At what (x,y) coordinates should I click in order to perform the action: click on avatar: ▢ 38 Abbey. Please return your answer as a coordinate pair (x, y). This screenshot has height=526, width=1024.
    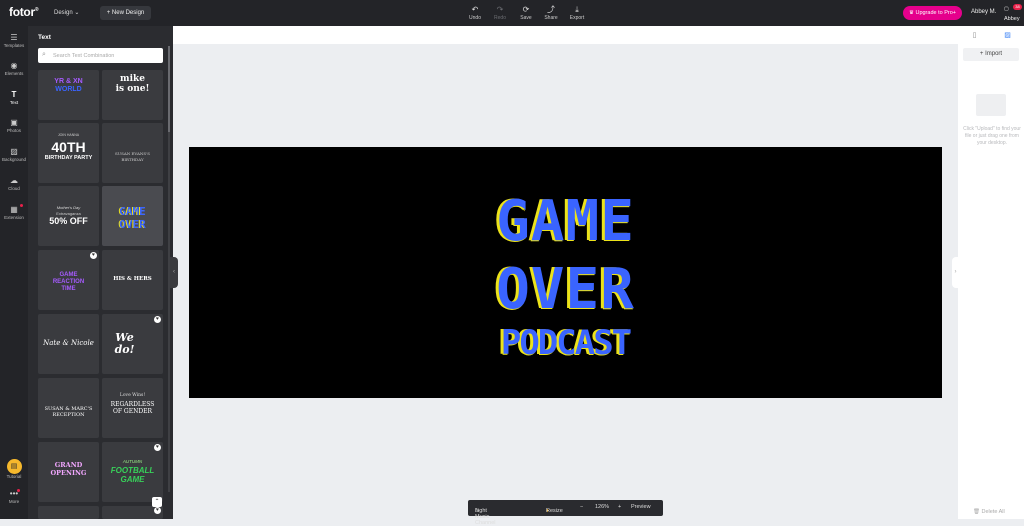
    Looking at the image, I should click on (1013, 14).